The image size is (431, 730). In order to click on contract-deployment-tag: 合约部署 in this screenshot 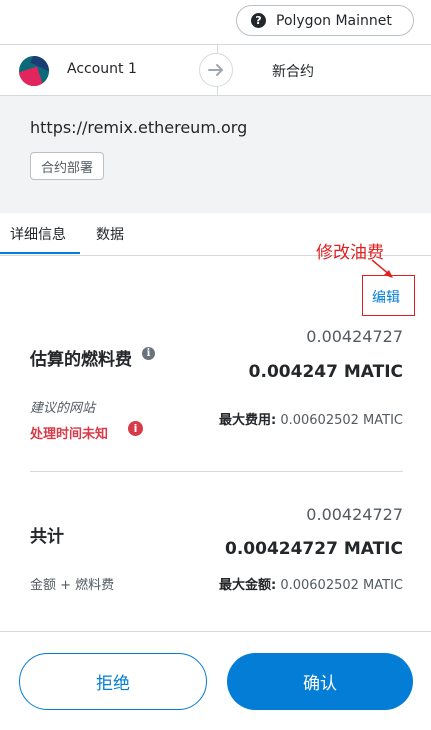, I will do `click(67, 166)`.